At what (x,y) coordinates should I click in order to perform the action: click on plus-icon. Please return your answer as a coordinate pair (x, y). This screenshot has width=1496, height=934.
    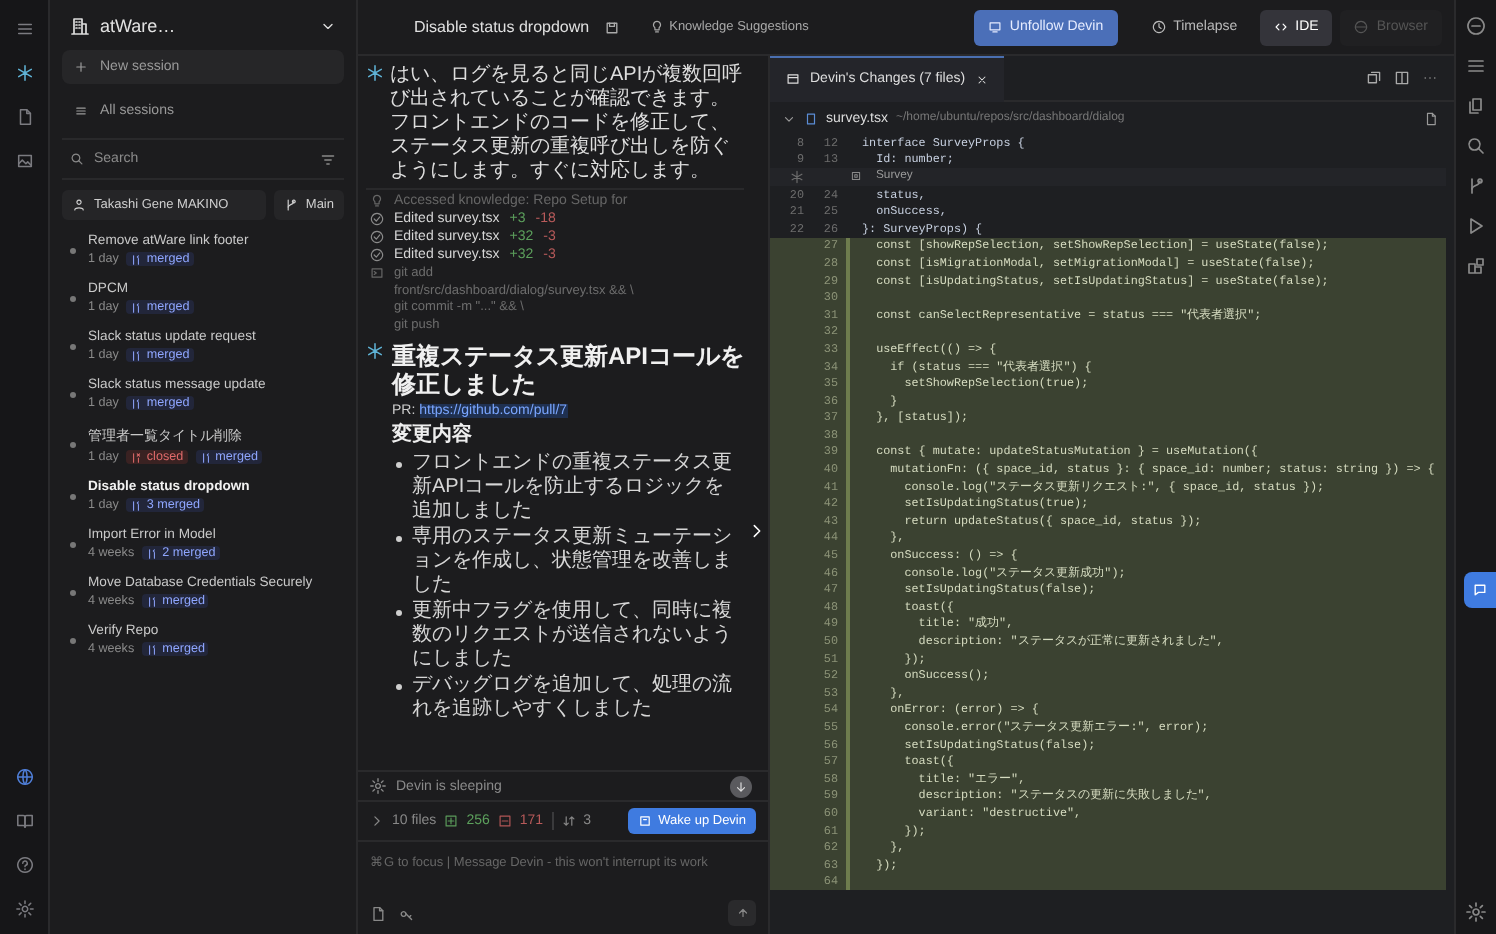
    Looking at the image, I should click on (81, 67).